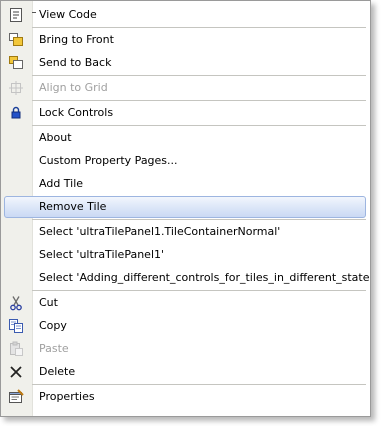 This screenshot has height=426, width=382. I want to click on menu-item-label: Copy, so click(53, 325).